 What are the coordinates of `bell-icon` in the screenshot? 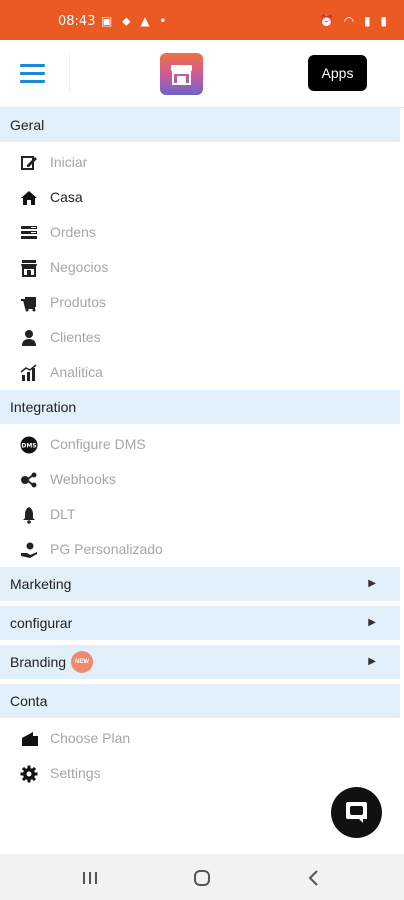 It's located at (29, 515).